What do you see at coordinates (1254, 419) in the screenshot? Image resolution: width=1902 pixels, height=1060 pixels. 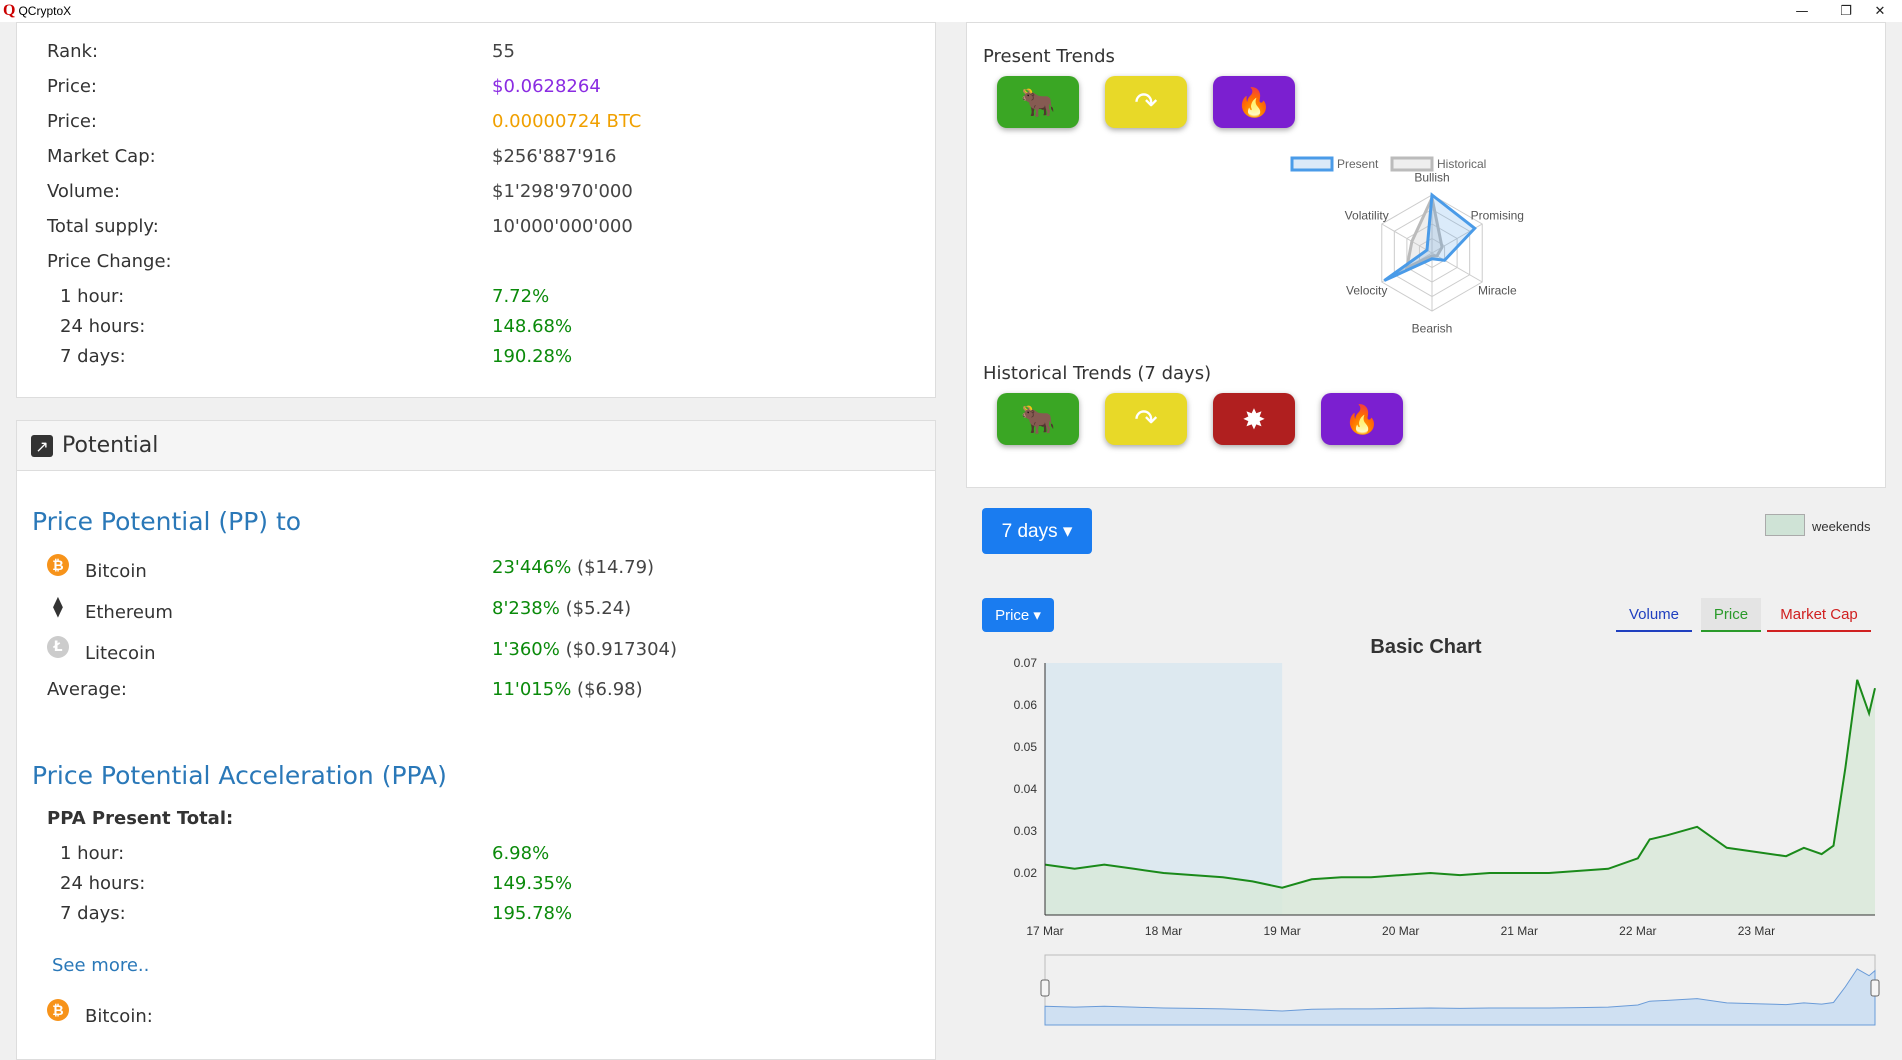 I see `explosion-icon: ✸` at bounding box center [1254, 419].